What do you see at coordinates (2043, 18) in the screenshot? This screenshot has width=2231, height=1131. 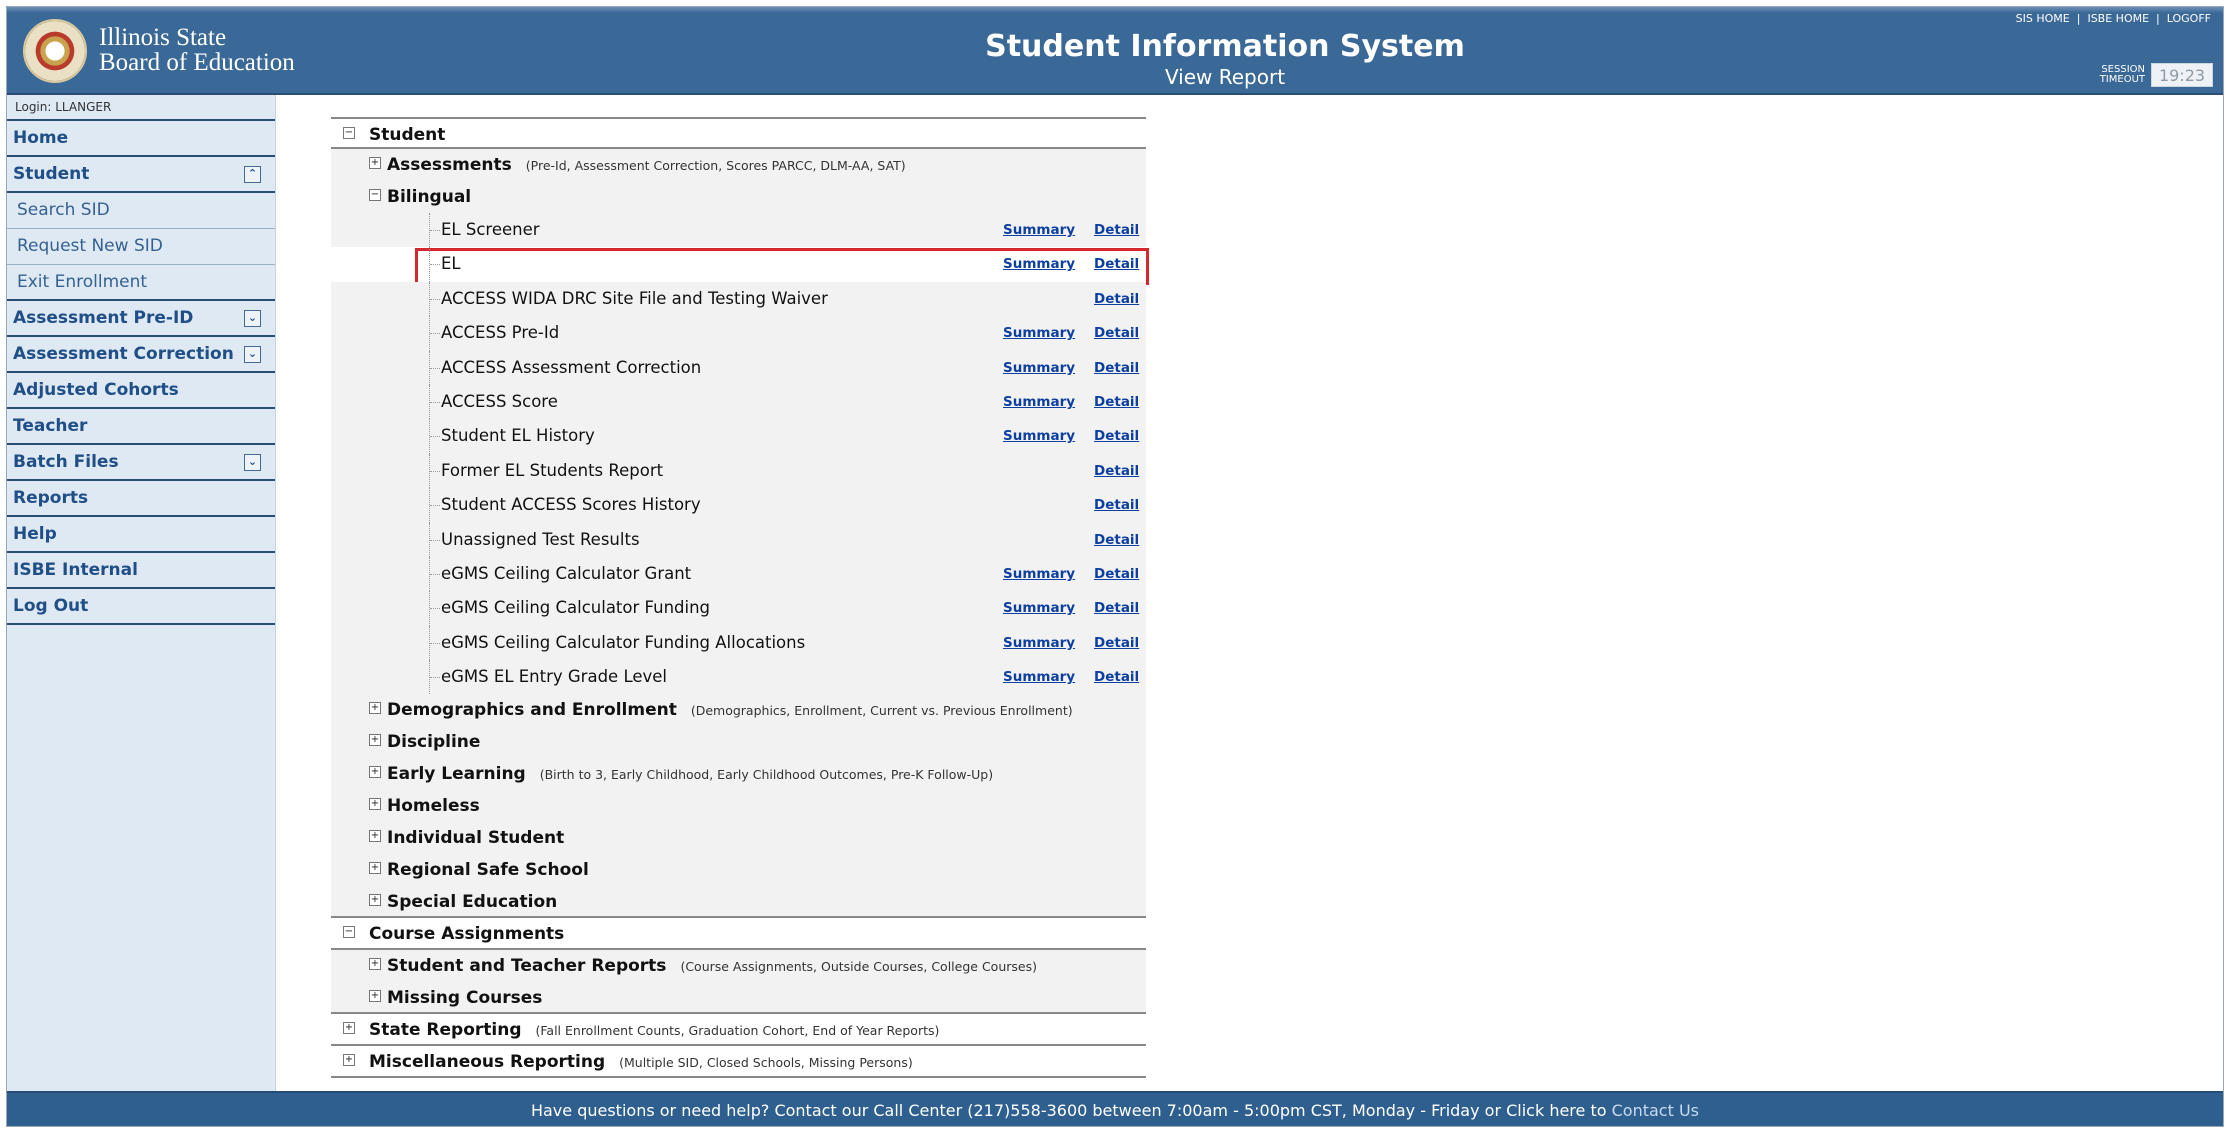 I see `sis-home-link: SIS HOME` at bounding box center [2043, 18].